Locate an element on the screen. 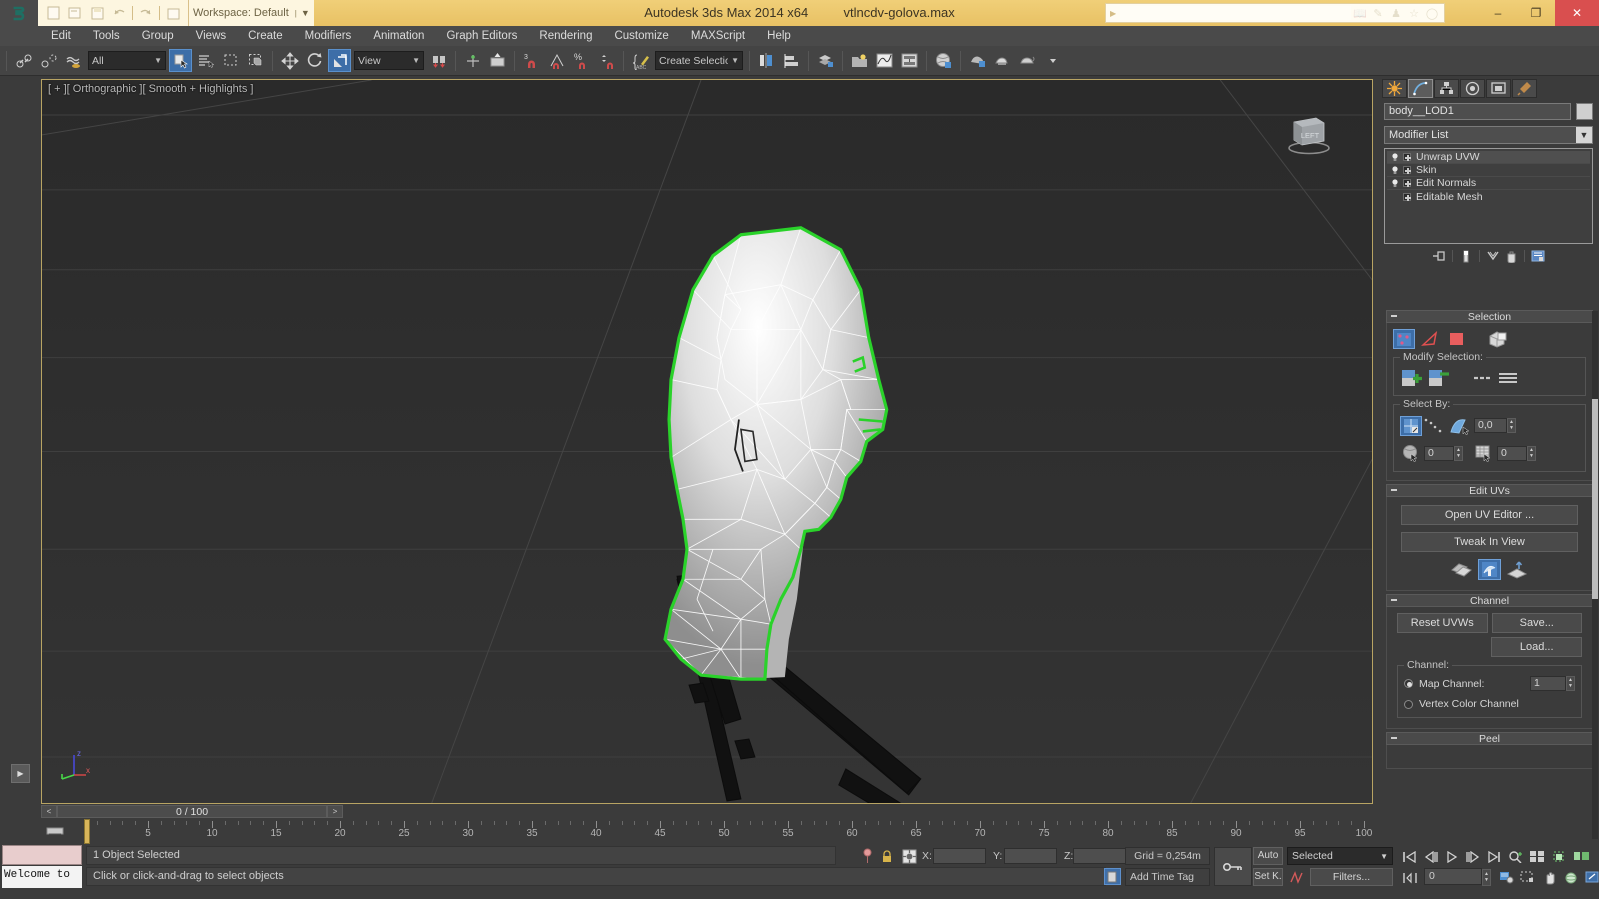  modifier-stack-item: Unwrap UVW is located at coordinates (1488, 157).